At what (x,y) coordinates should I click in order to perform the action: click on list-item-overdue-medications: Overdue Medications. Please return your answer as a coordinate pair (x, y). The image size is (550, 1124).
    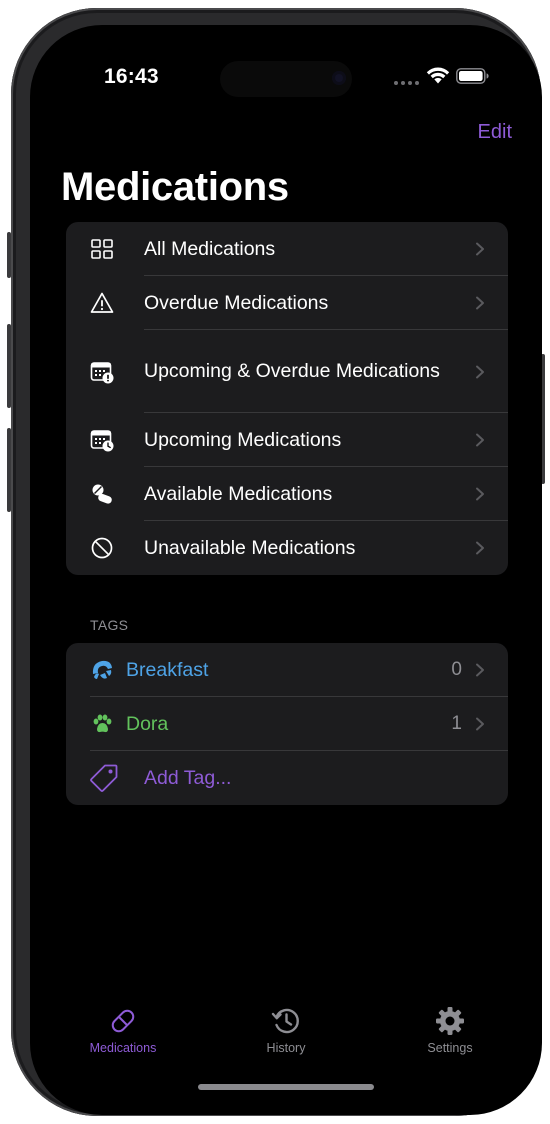
    Looking at the image, I should click on (287, 303).